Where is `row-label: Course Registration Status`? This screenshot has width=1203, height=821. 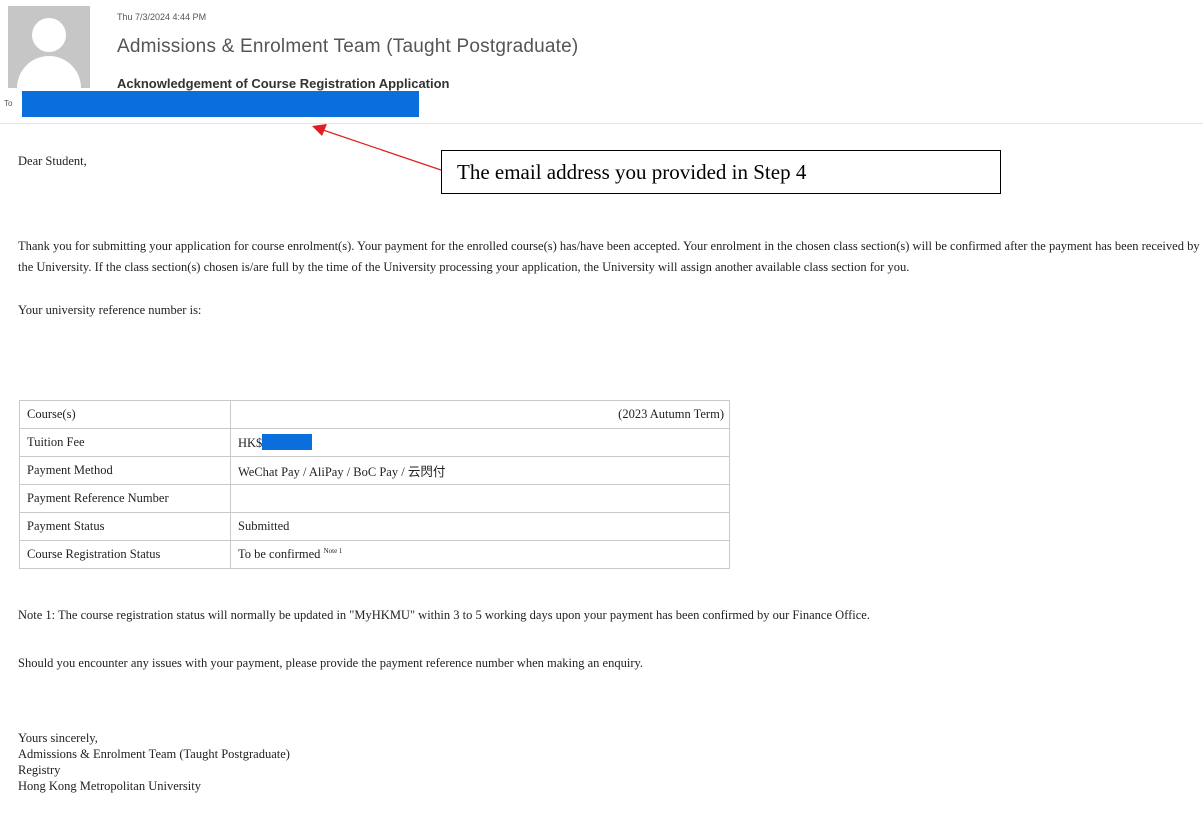 row-label: Course Registration Status is located at coordinates (125, 554).